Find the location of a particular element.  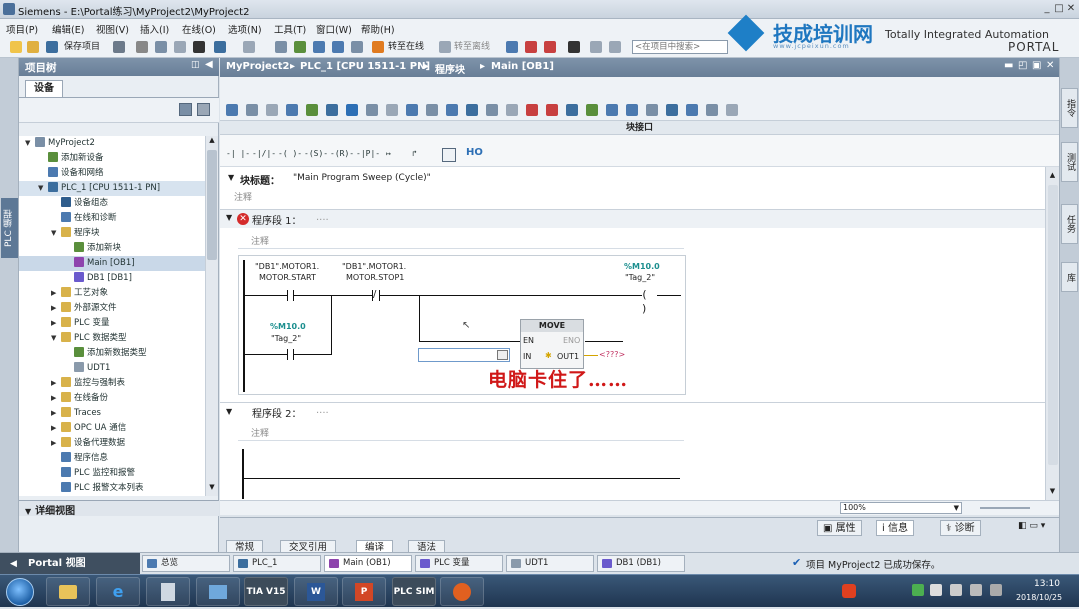

breadcrumb-project: MyProject2 is located at coordinates (257, 66).